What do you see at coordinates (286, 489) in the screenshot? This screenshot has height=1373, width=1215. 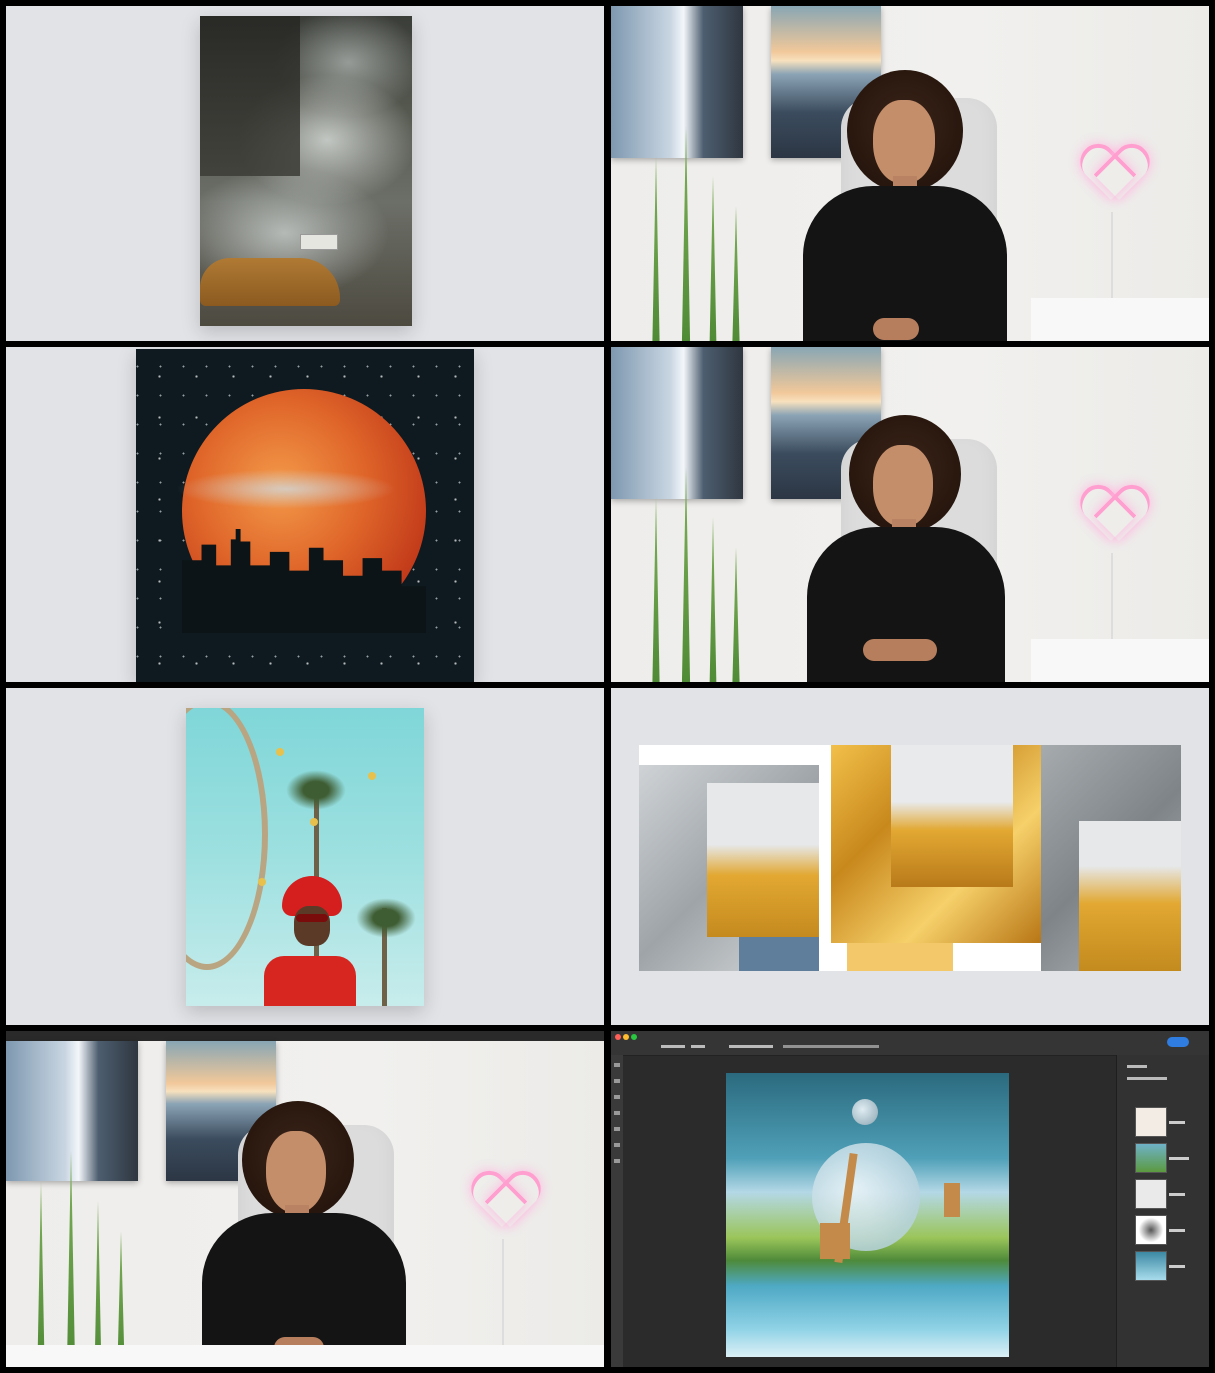 I see `cloud` at bounding box center [286, 489].